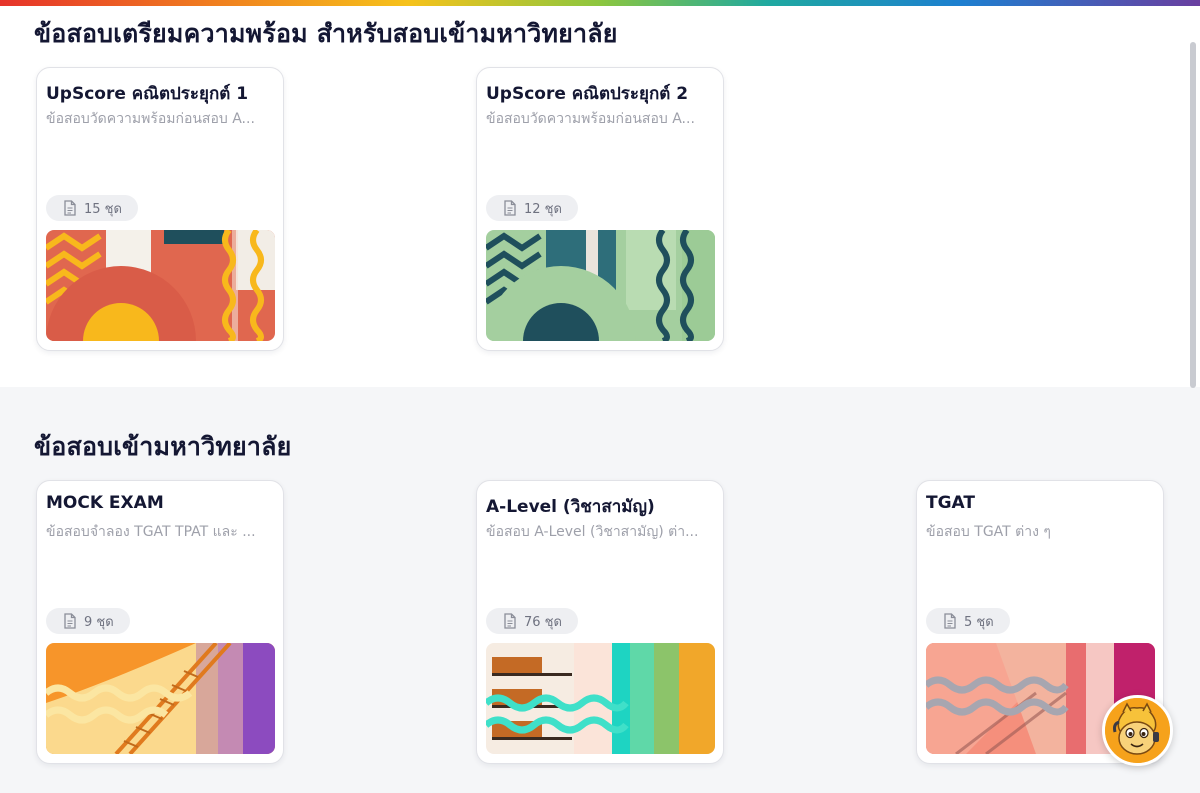 This screenshot has height=793, width=1200. I want to click on mascot-chat-icon, so click(1137, 730).